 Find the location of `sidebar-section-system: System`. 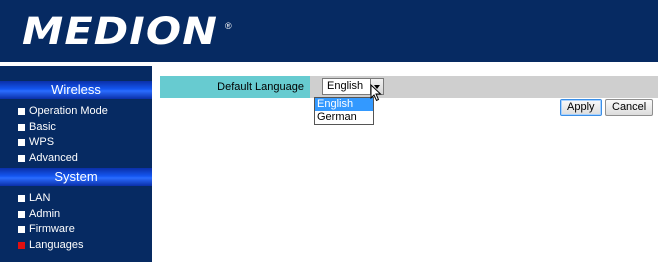

sidebar-section-system: System is located at coordinates (76, 177).